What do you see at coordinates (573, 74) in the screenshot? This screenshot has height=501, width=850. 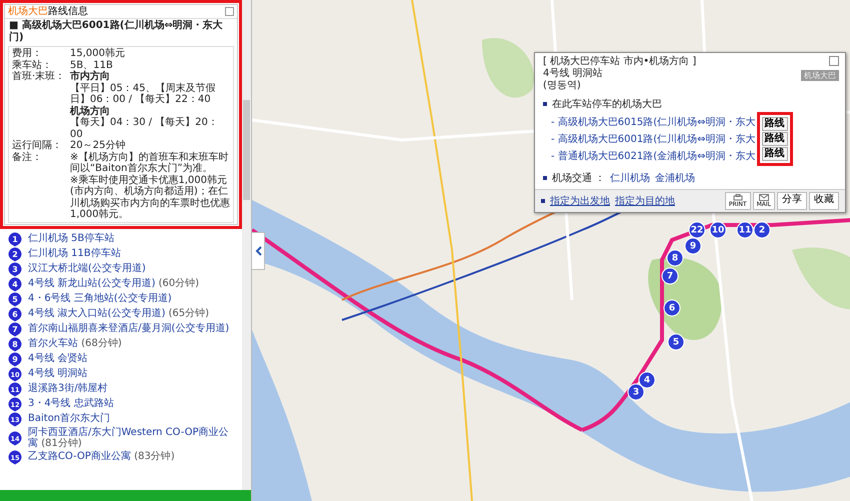 I see `station-name: 4号线 明洞站` at bounding box center [573, 74].